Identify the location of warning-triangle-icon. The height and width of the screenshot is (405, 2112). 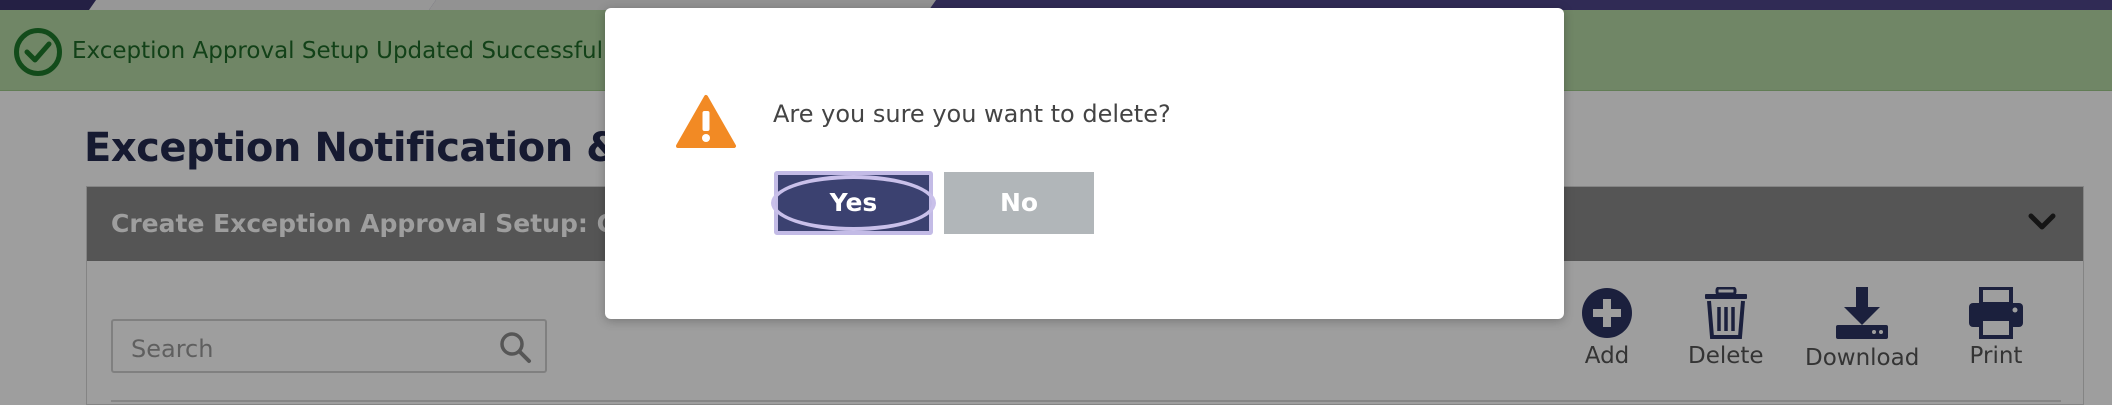
(706, 124).